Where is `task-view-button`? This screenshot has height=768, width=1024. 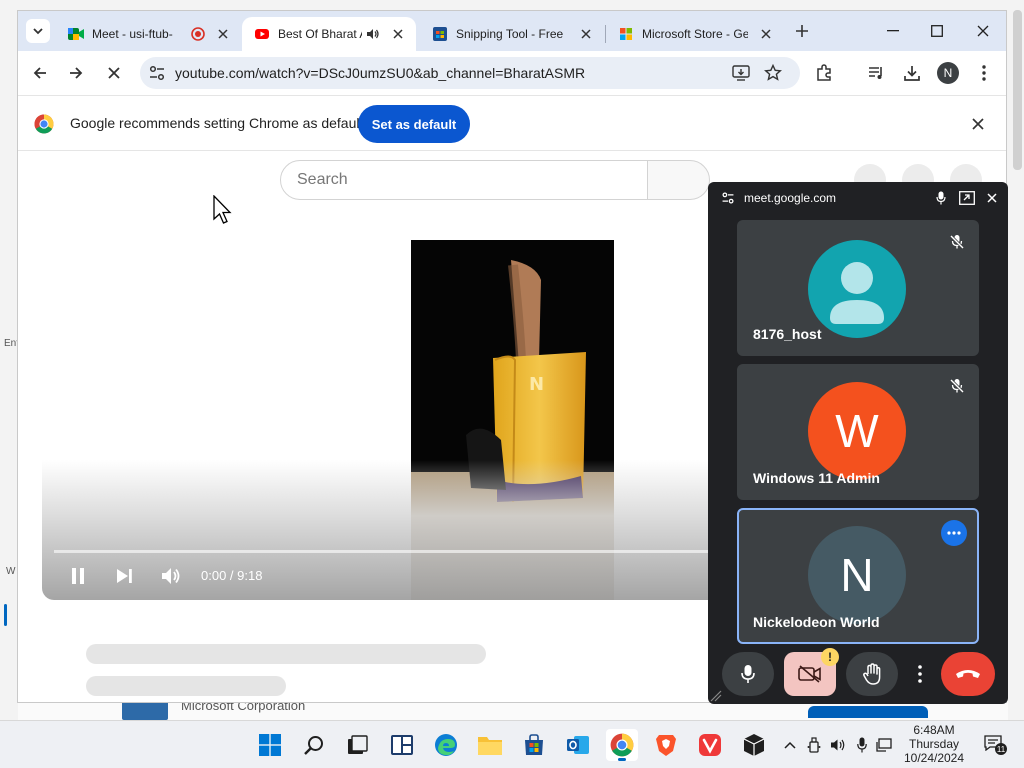 task-view-button is located at coordinates (358, 745).